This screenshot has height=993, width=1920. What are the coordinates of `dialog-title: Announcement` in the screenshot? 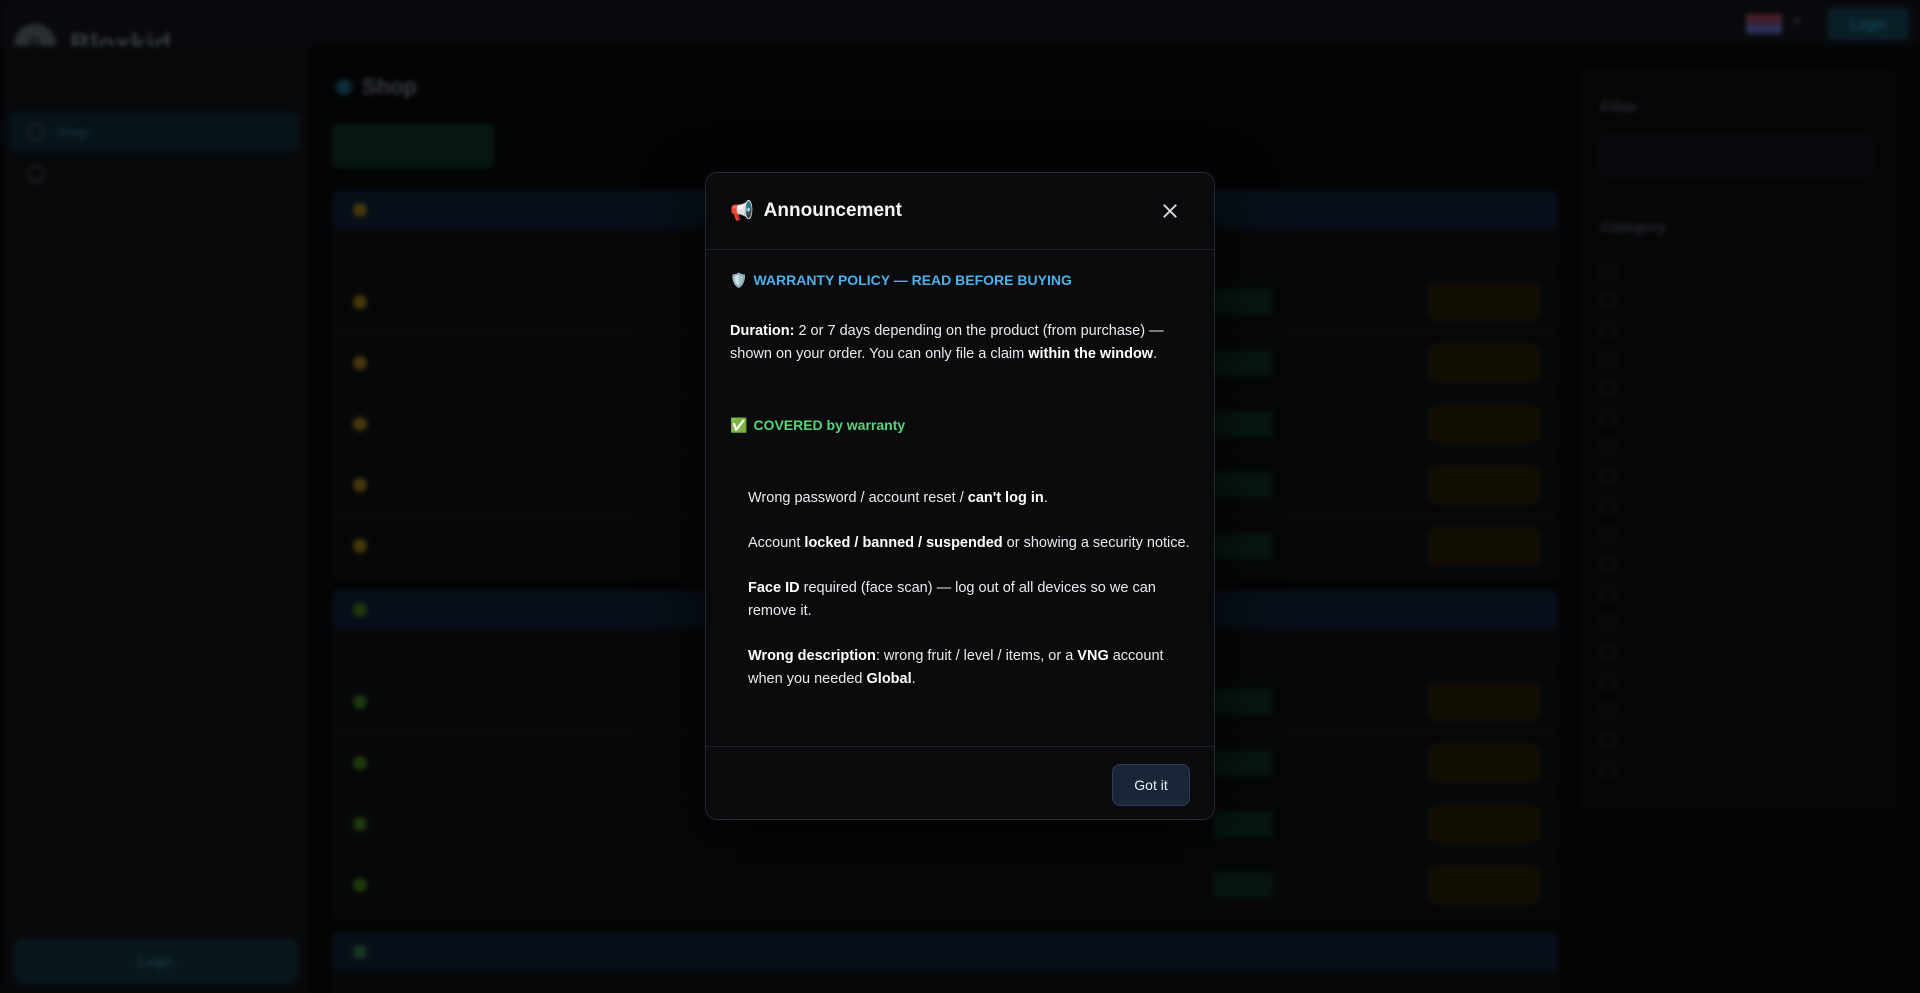 It's located at (832, 210).